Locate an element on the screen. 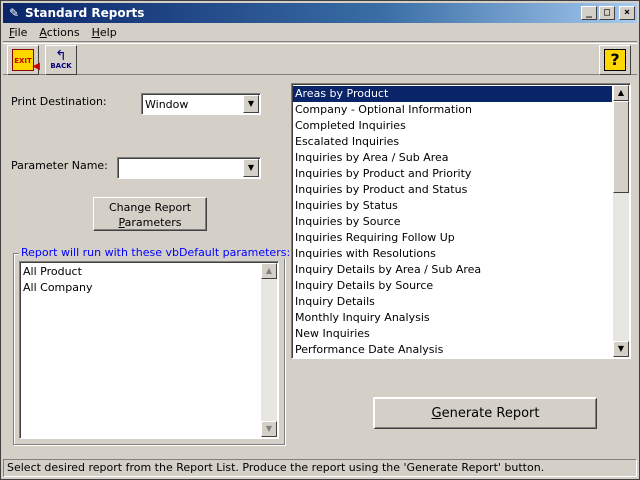 Image resolution: width=640 pixels, height=480 pixels. exit-button: EXIT ◀ is located at coordinates (23, 60).